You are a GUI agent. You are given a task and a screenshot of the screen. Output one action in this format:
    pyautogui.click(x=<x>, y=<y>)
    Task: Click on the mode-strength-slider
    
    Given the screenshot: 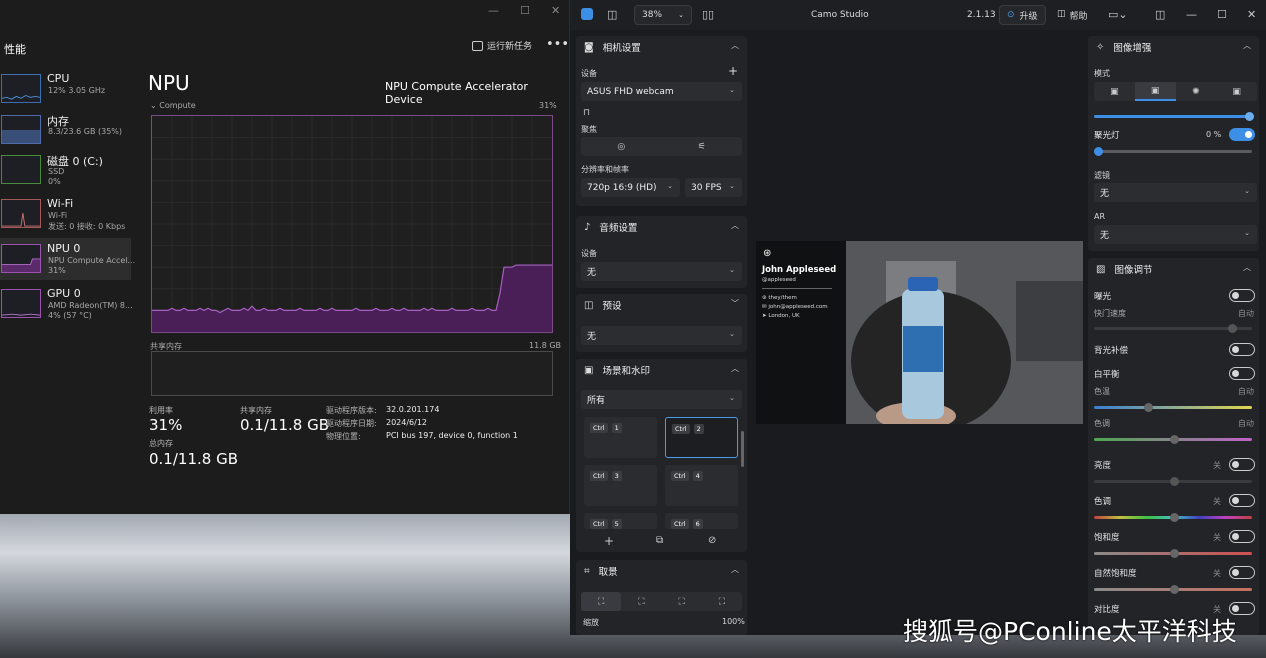 What is the action you would take?
    pyautogui.click(x=1174, y=116)
    